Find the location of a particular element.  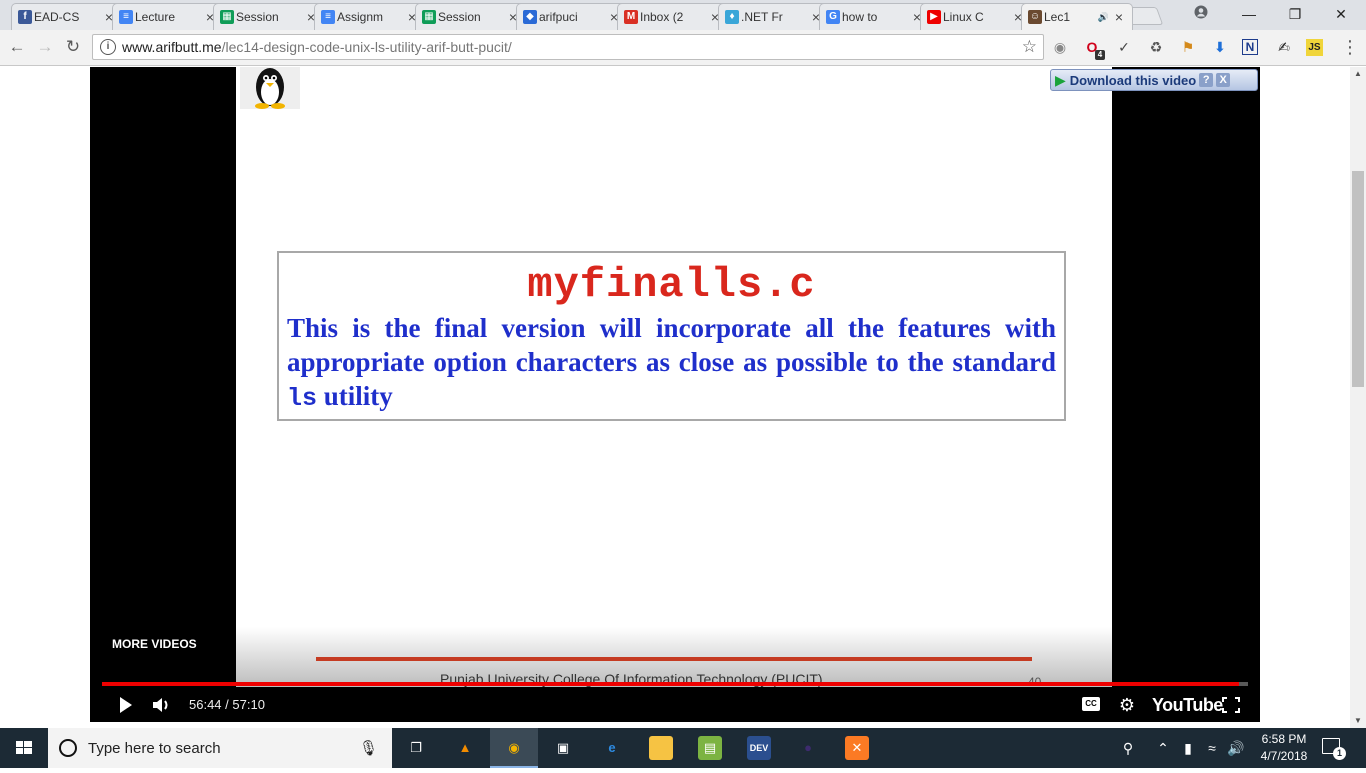

recycle-icon: ♻ is located at coordinates (1156, 47).